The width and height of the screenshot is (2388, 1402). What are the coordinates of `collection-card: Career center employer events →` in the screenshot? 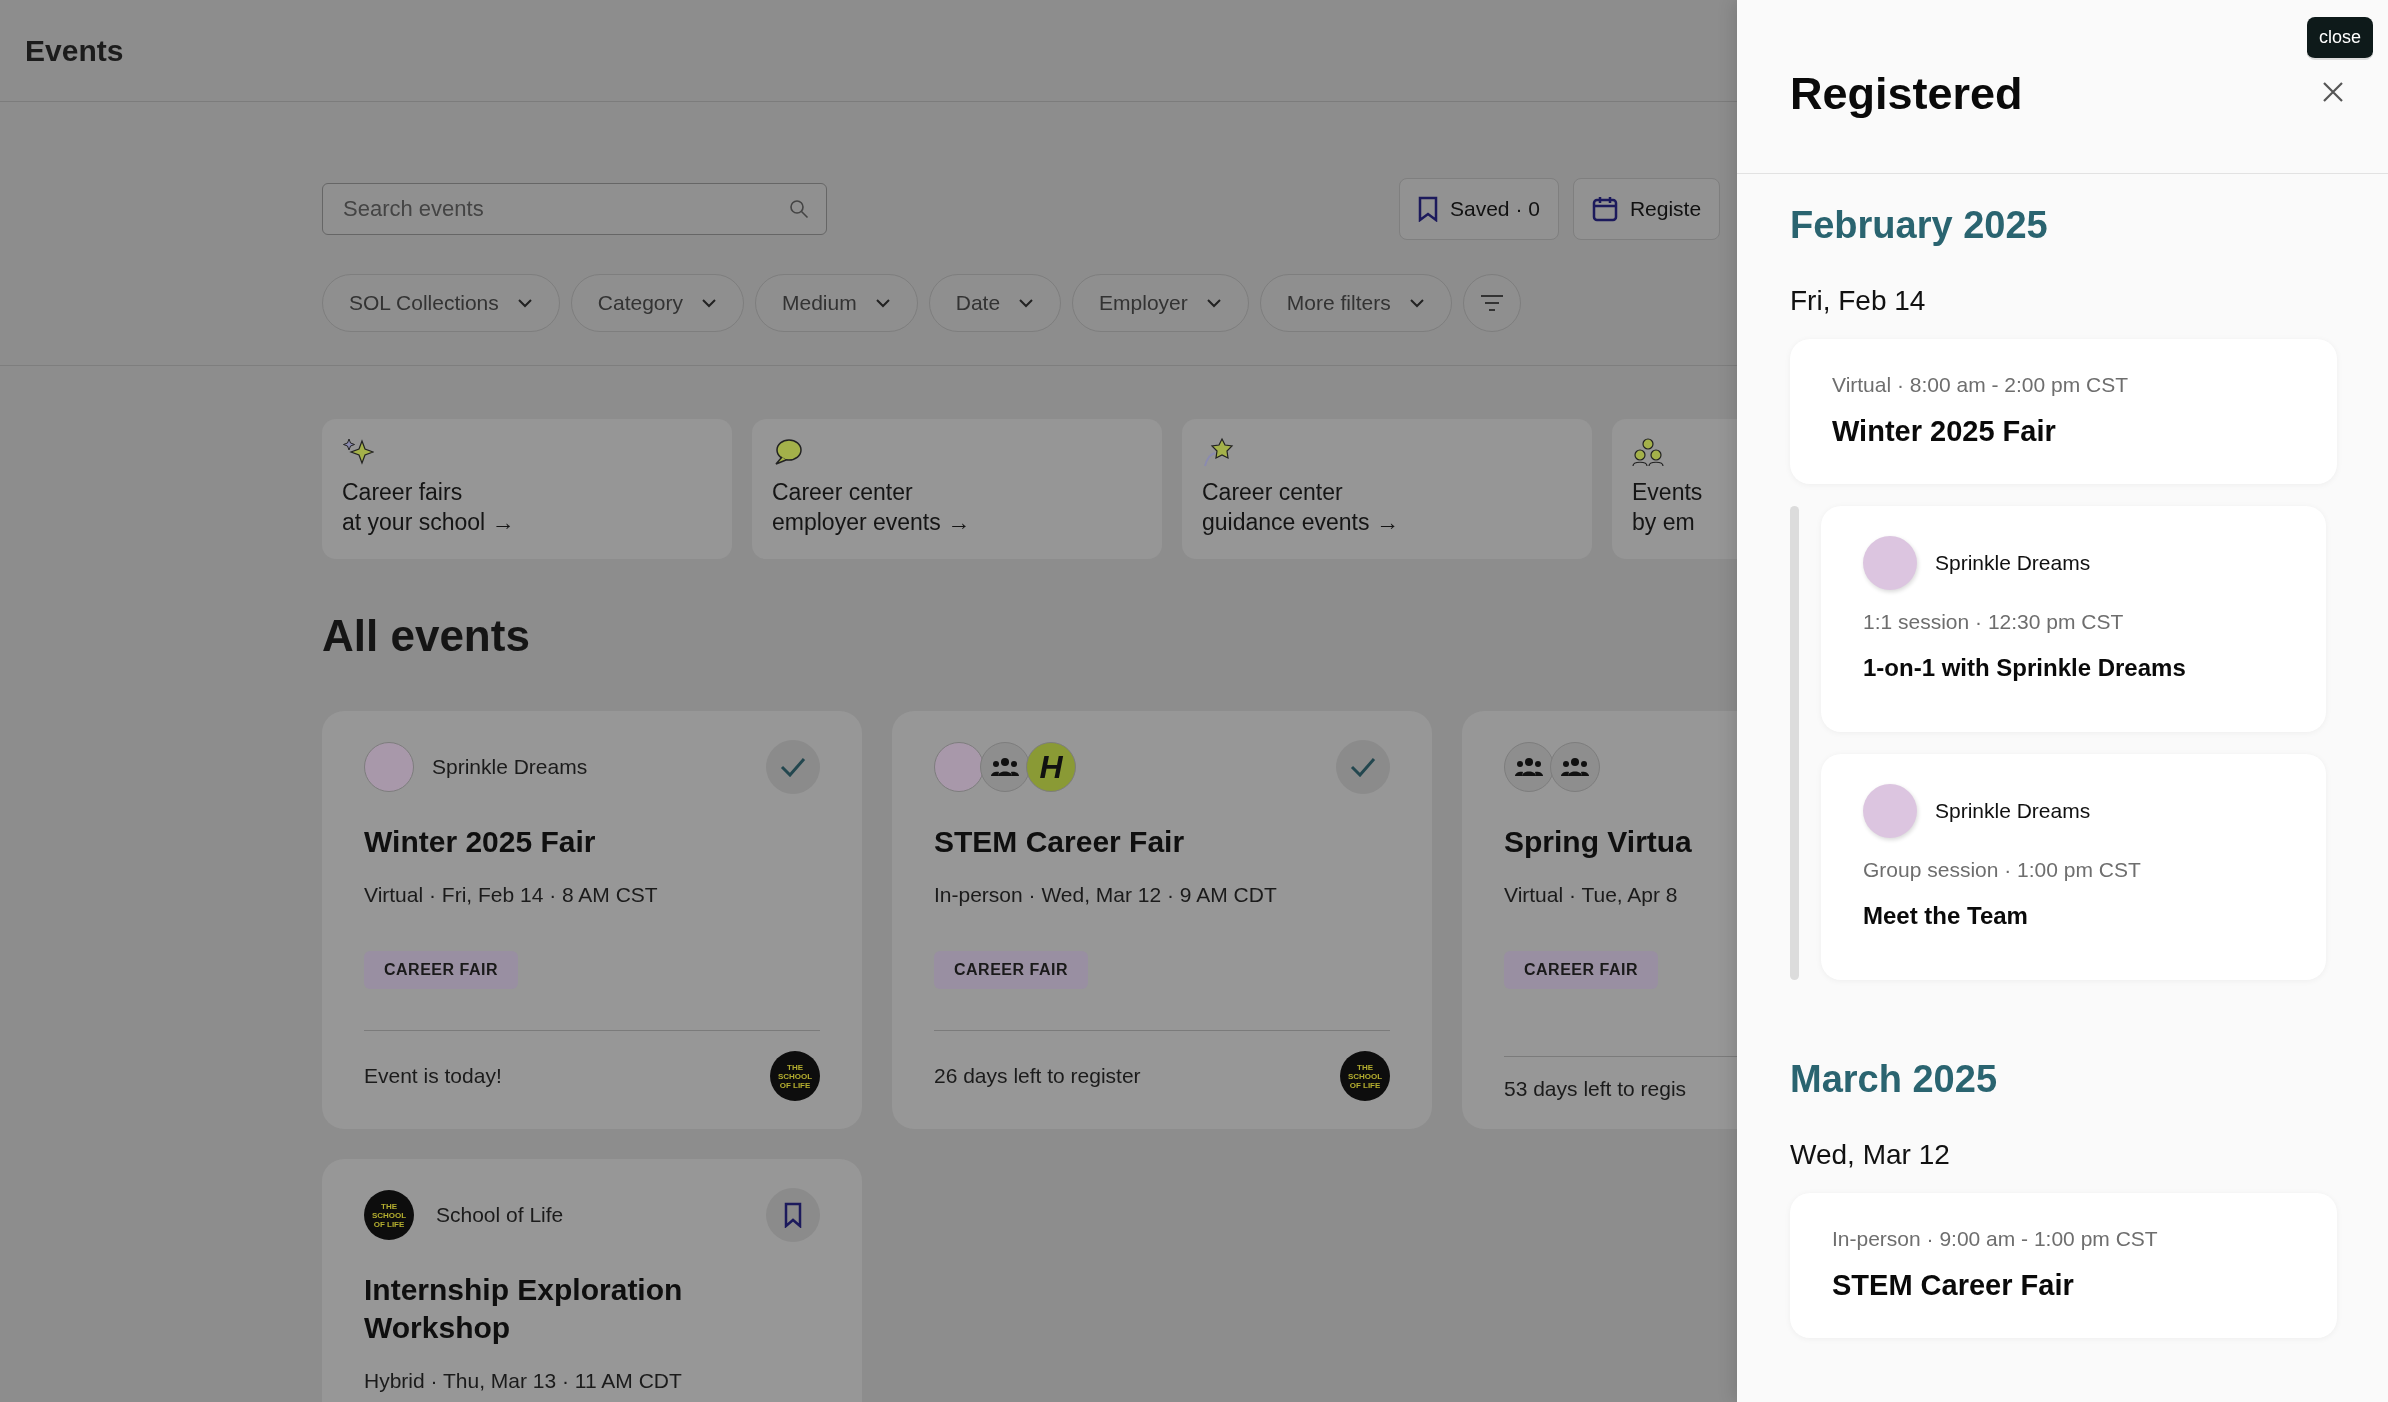 It's located at (957, 489).